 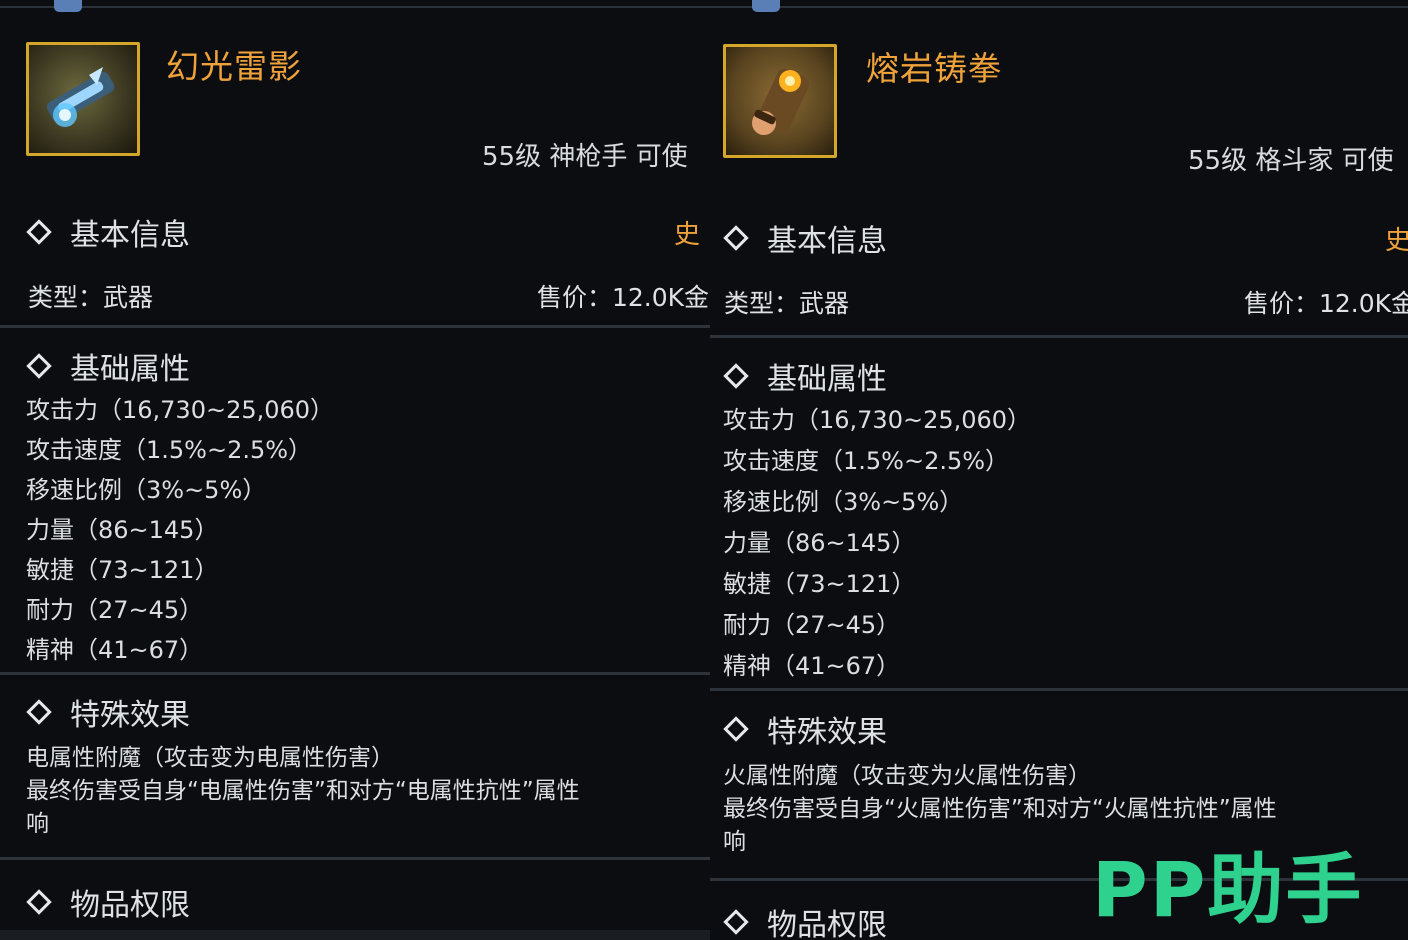 What do you see at coordinates (780, 101) in the screenshot?
I see `lava-fist-icon` at bounding box center [780, 101].